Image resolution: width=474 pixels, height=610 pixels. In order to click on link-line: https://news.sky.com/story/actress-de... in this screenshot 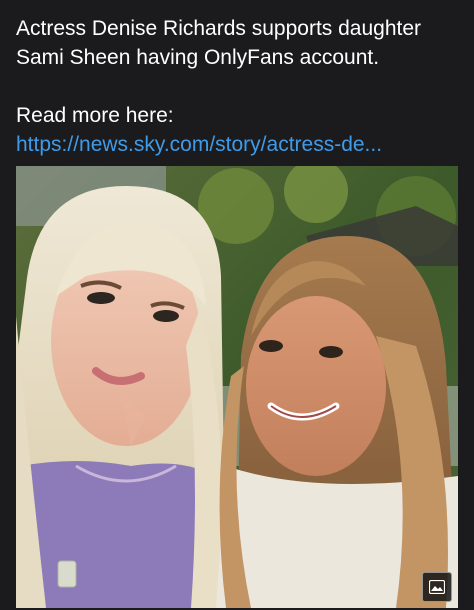, I will do `click(236, 144)`.